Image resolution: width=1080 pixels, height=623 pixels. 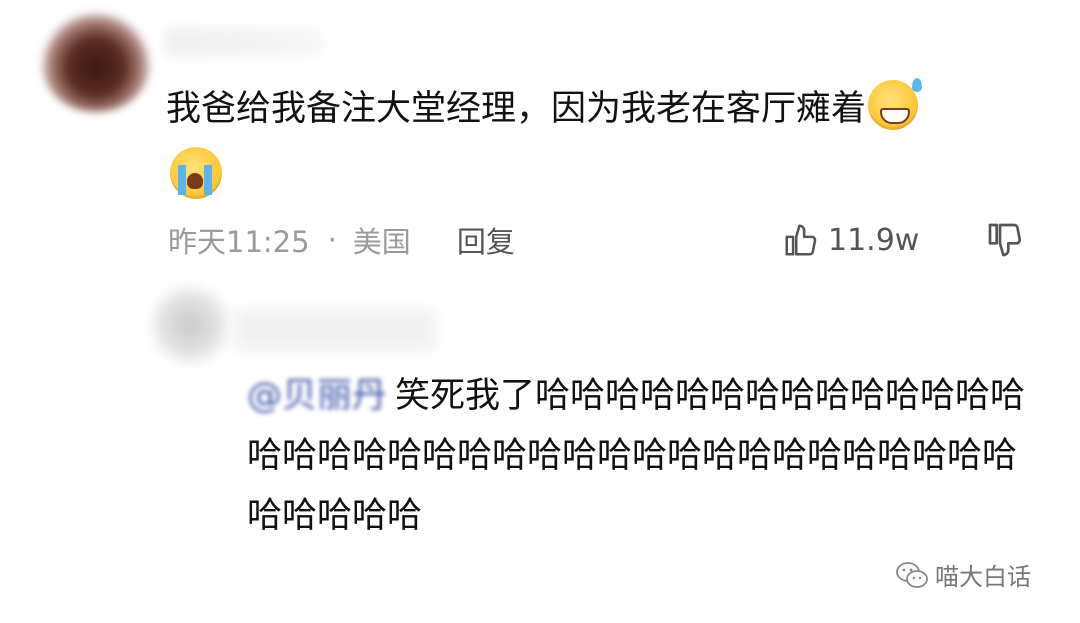 What do you see at coordinates (381, 242) in the screenshot?
I see `comment-location: 美国` at bounding box center [381, 242].